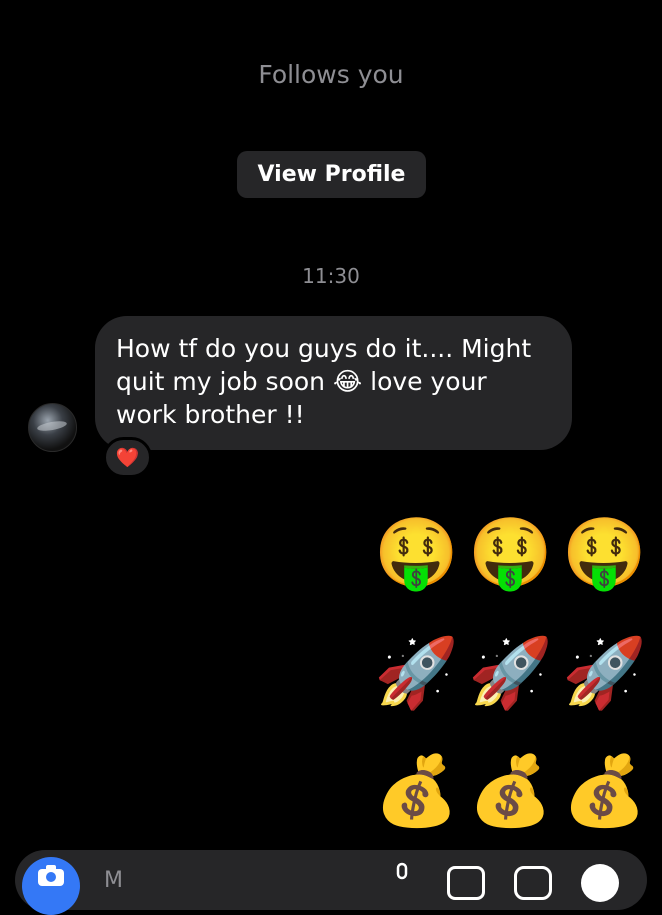  What do you see at coordinates (52, 427) in the screenshot?
I see `sender-avatar` at bounding box center [52, 427].